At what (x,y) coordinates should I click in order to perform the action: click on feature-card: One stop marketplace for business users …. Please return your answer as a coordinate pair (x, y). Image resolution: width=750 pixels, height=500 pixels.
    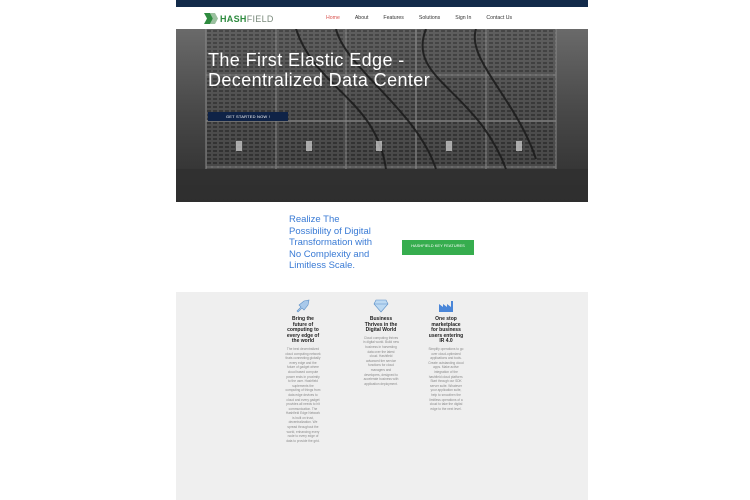
    Looking at the image, I should click on (446, 355).